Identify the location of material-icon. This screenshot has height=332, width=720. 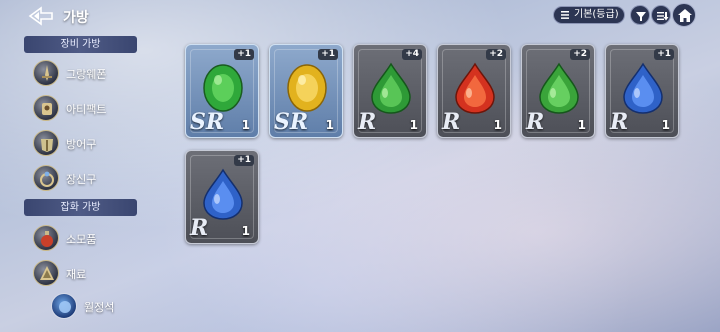
(46, 273).